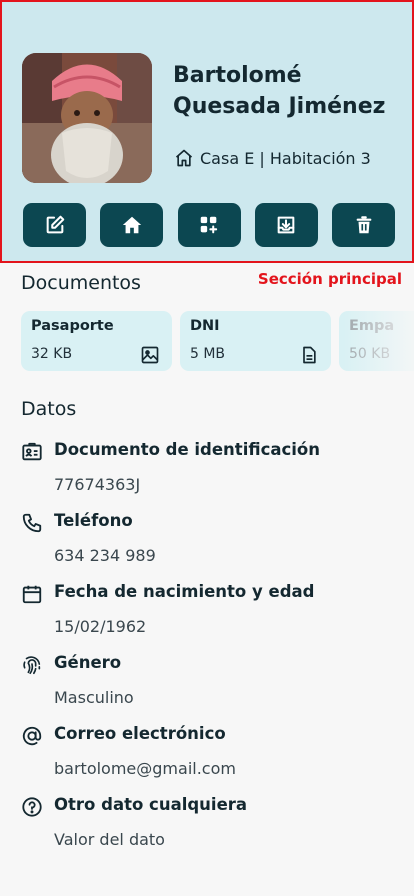 Image resolution: width=414 pixels, height=896 pixels. I want to click on document-name: DNI, so click(205, 326).